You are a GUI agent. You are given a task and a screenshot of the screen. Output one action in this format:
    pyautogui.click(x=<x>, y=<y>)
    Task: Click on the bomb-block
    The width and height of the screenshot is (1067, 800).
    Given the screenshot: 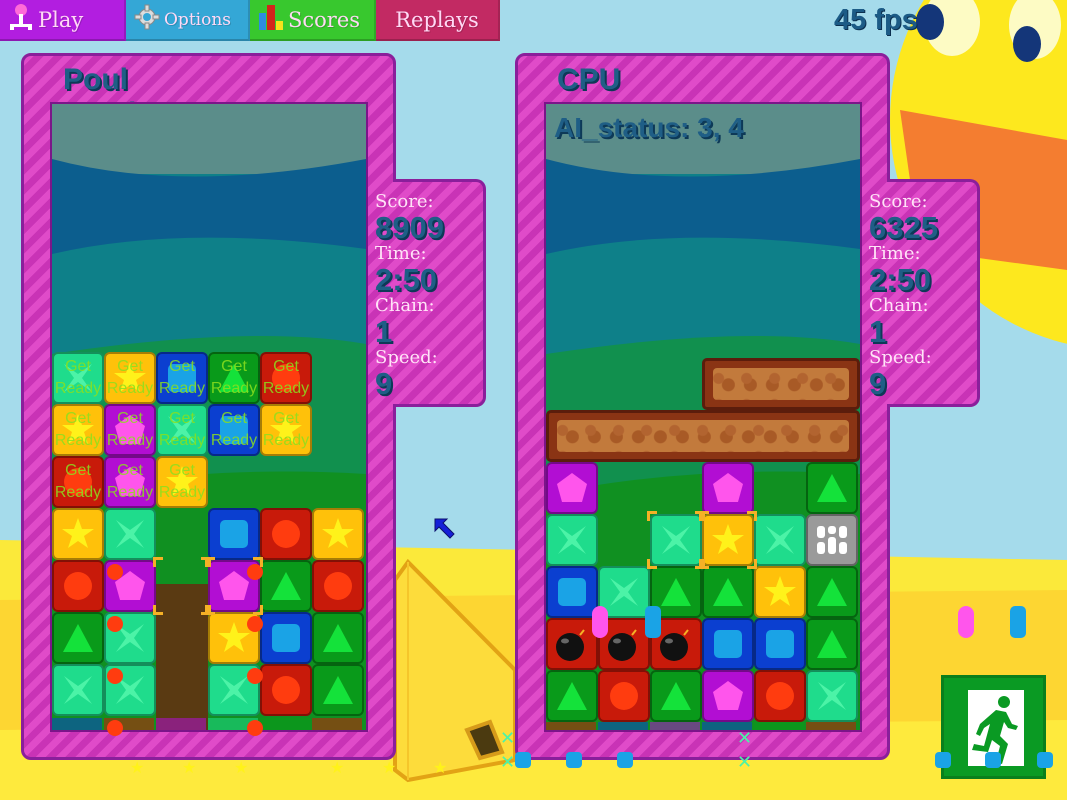 What is the action you would take?
    pyautogui.click(x=572, y=644)
    